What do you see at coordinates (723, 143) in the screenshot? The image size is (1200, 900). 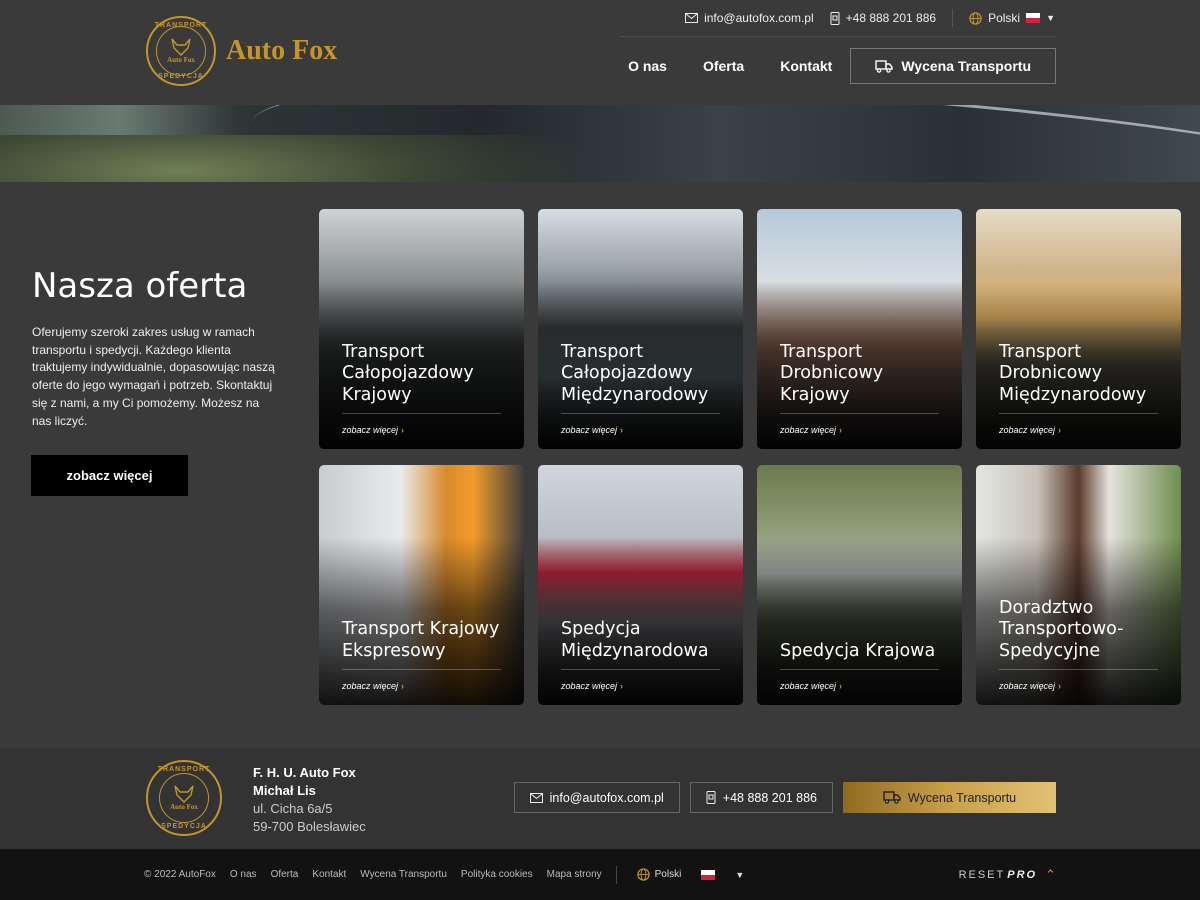 I see `hero-road-line` at bounding box center [723, 143].